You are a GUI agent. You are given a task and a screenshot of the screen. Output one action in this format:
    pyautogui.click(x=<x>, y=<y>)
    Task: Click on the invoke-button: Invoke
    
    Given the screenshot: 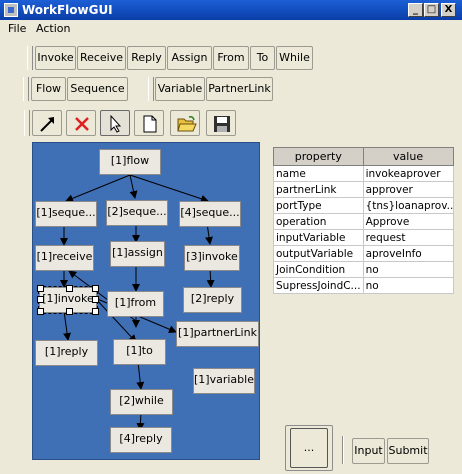 What is the action you would take?
    pyautogui.click(x=55, y=58)
    